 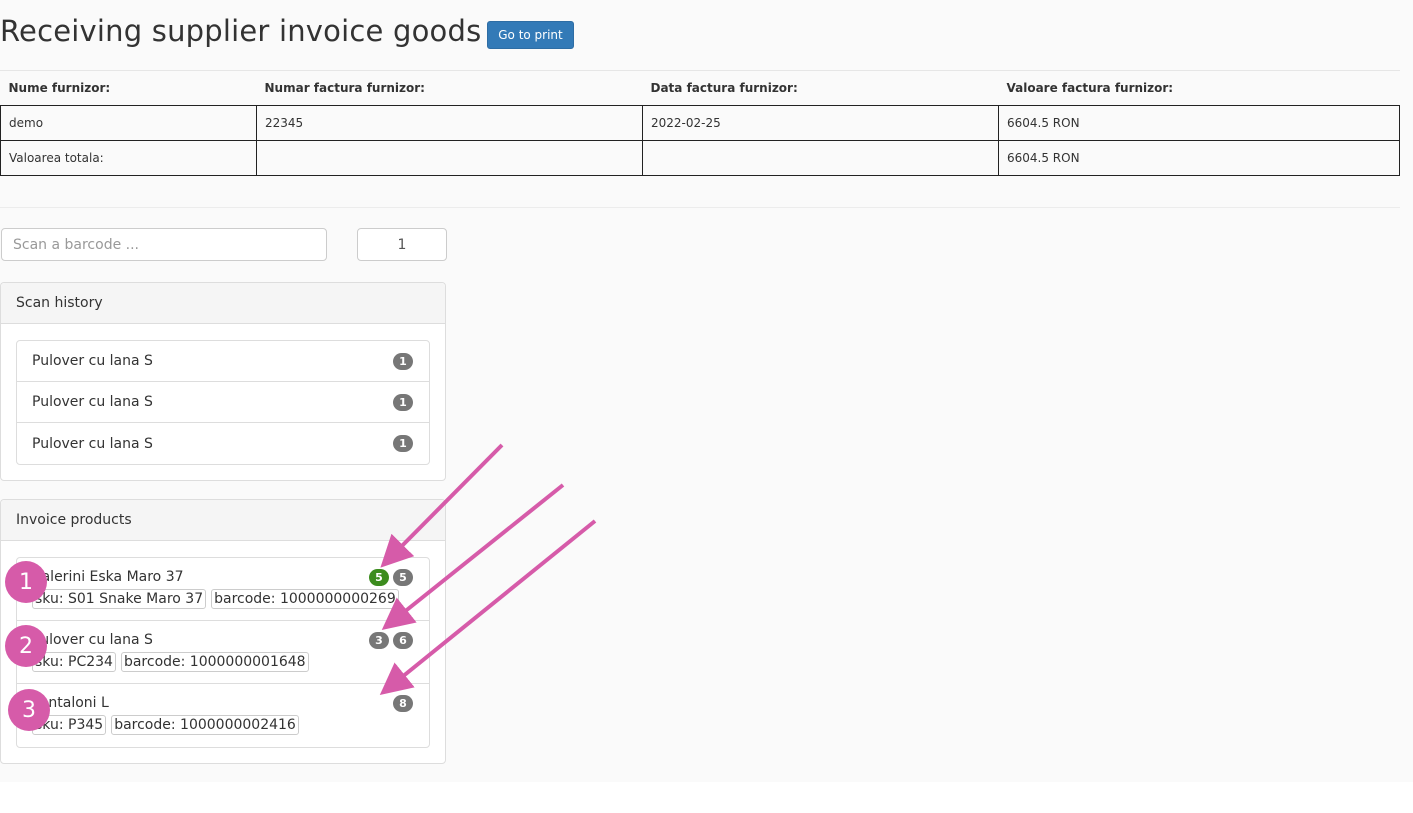 What do you see at coordinates (379, 640) in the screenshot?
I see `scanned-count-badge: 3` at bounding box center [379, 640].